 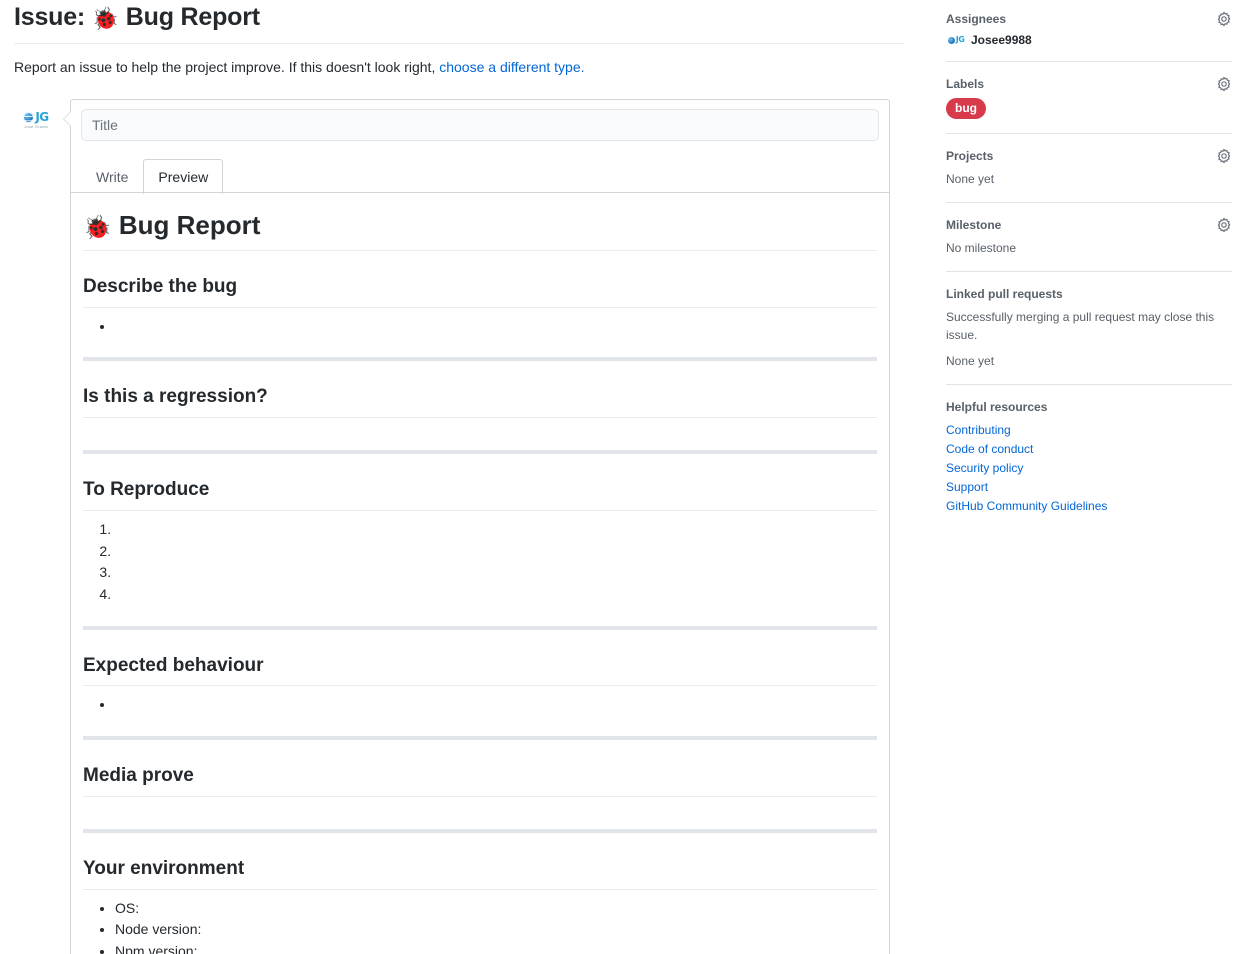 I want to click on avatar-logo: JG, so click(x=36, y=117).